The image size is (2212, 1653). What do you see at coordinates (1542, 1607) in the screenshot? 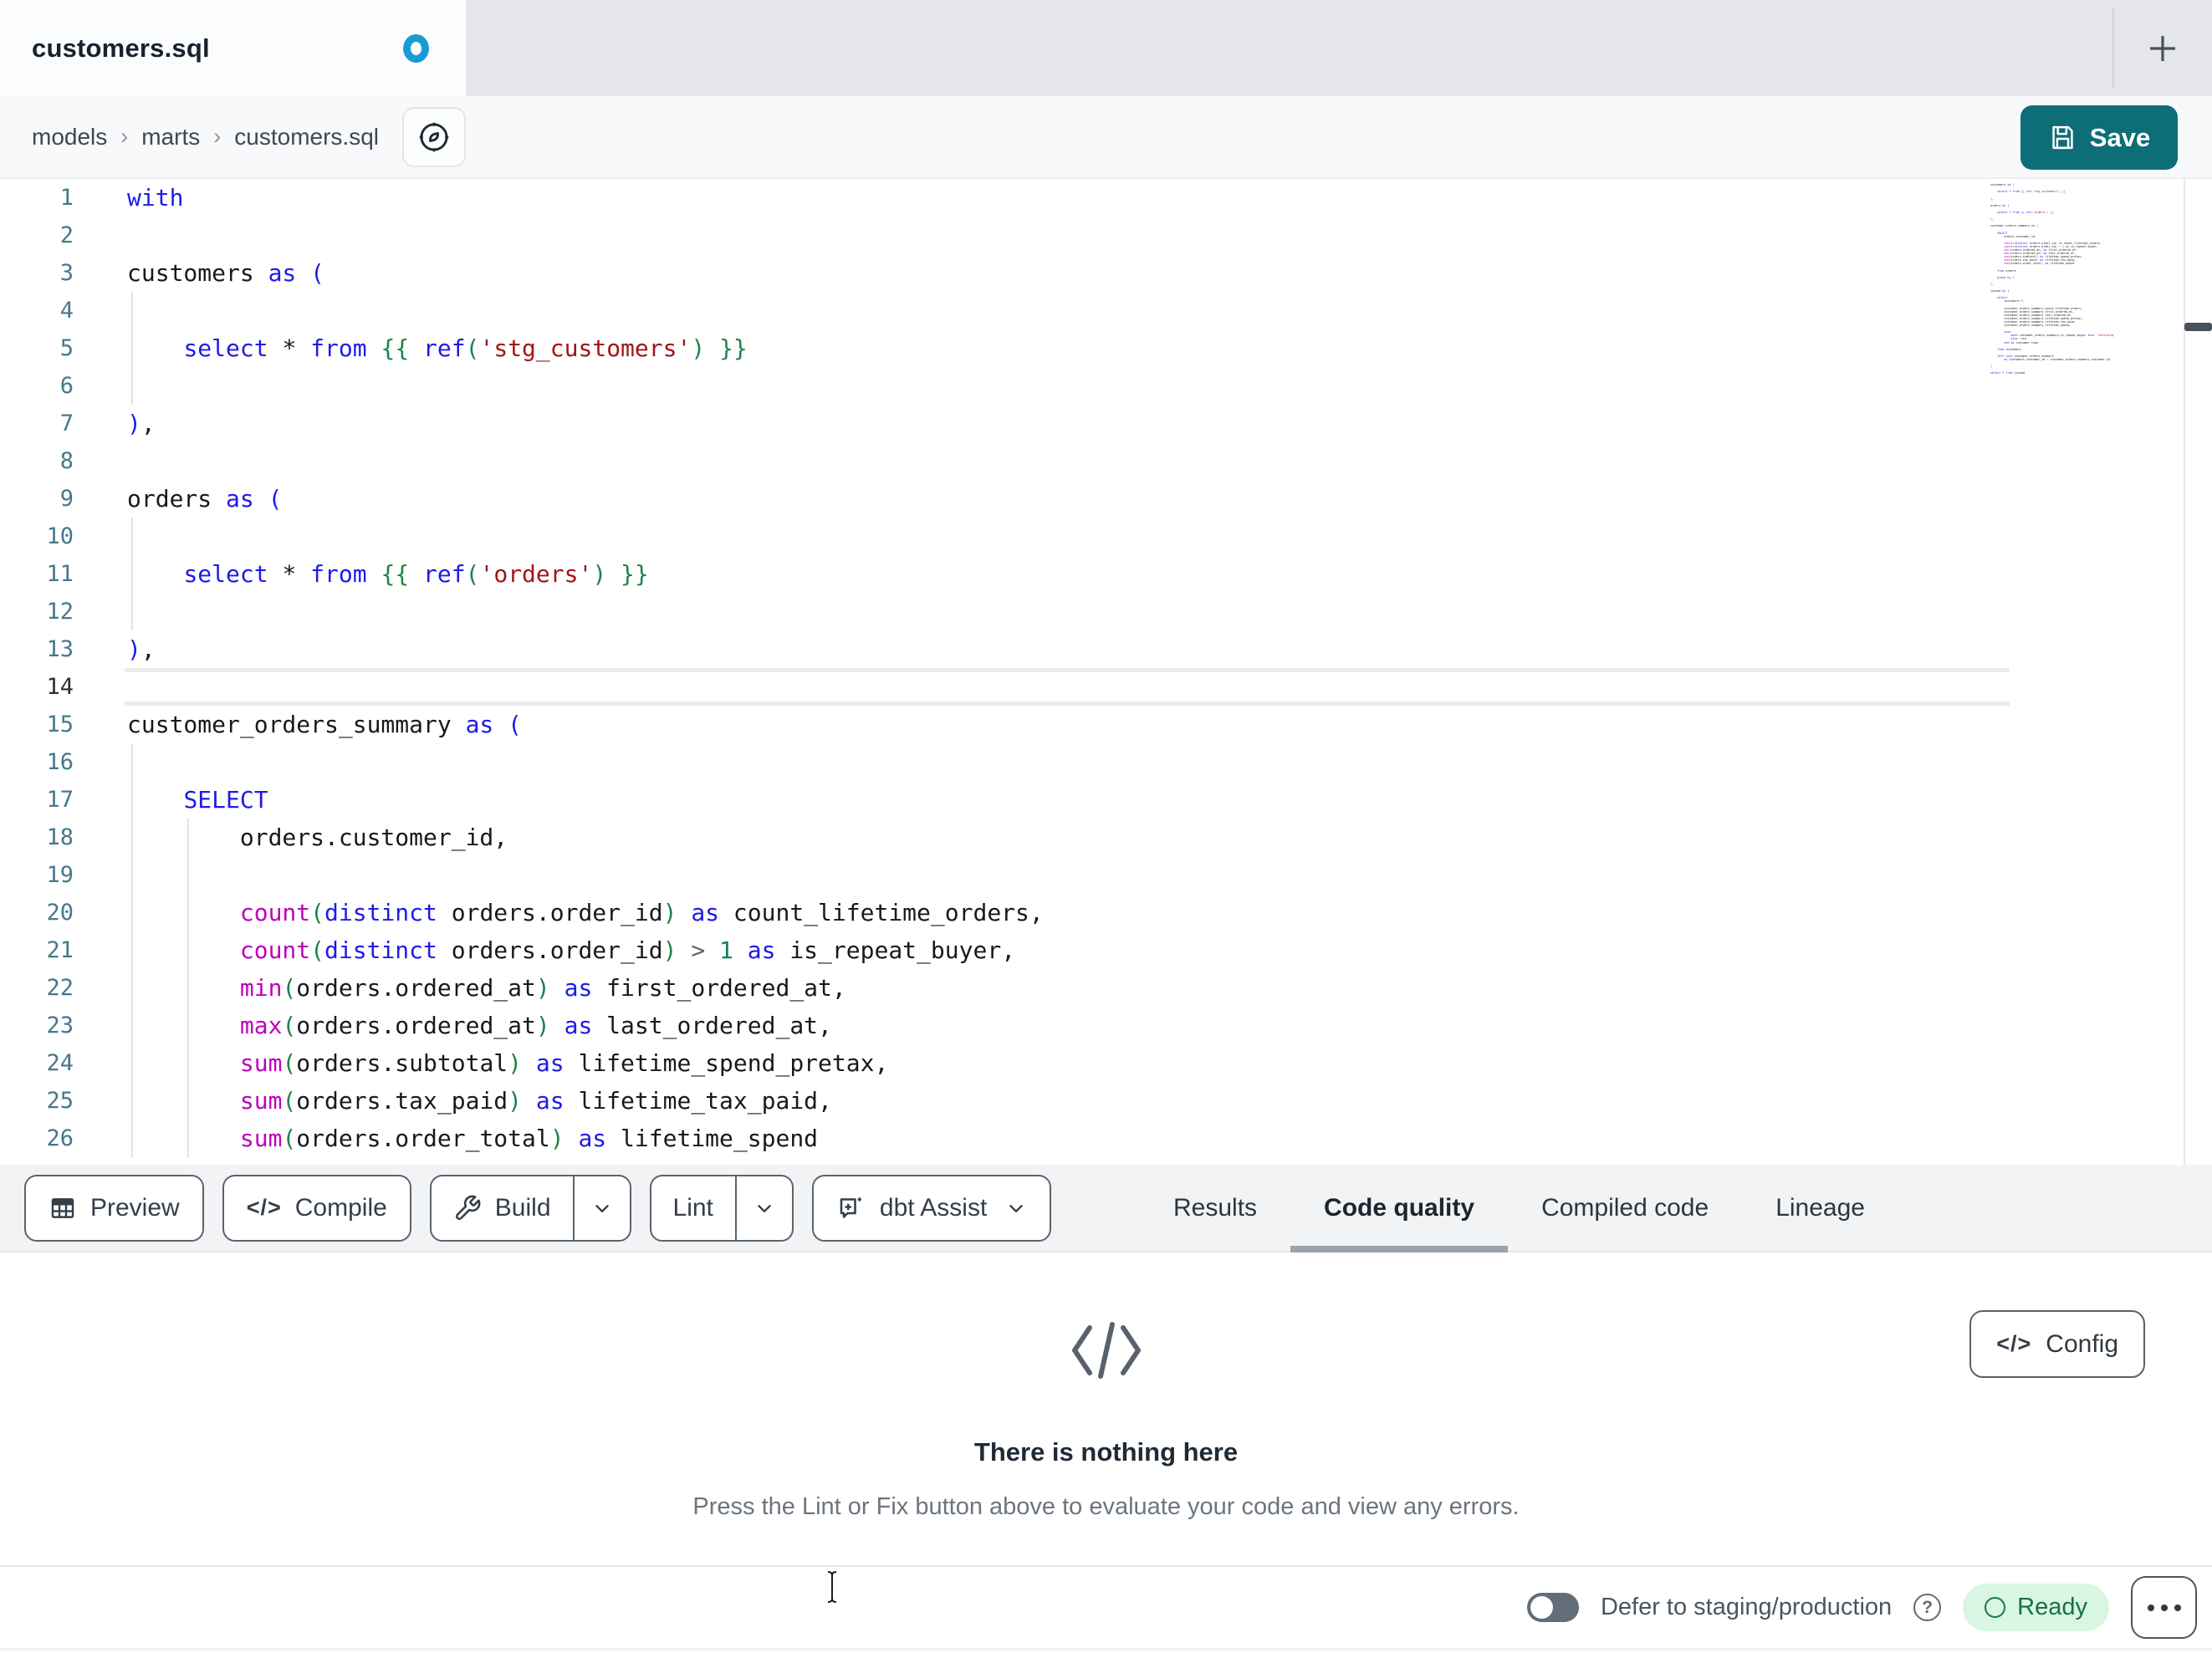
I see `toggle-knob` at bounding box center [1542, 1607].